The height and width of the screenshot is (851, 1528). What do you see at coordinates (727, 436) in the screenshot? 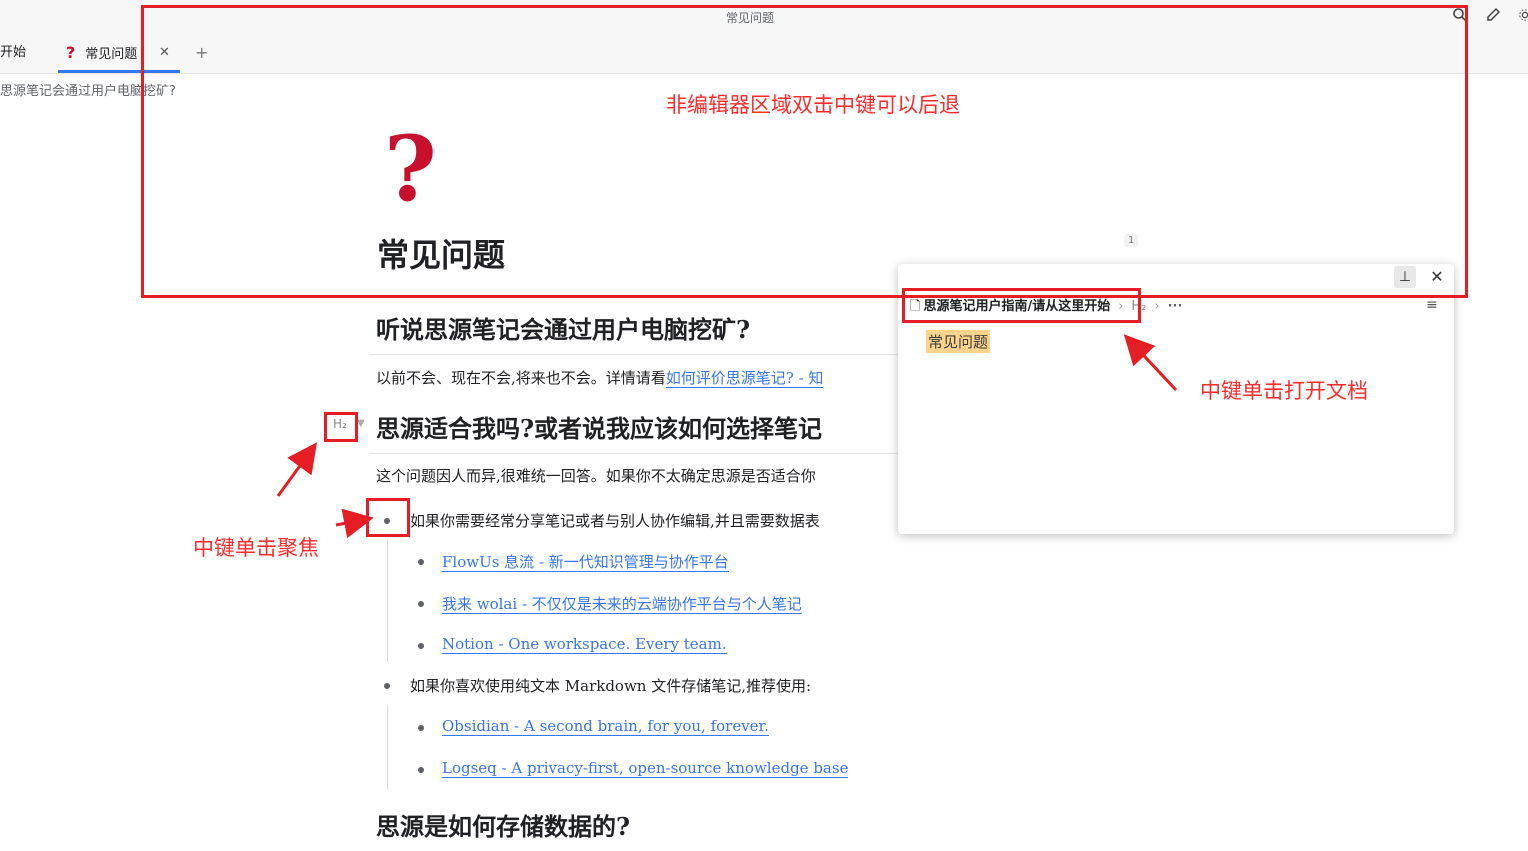
I see `annotation-arrows` at bounding box center [727, 436].